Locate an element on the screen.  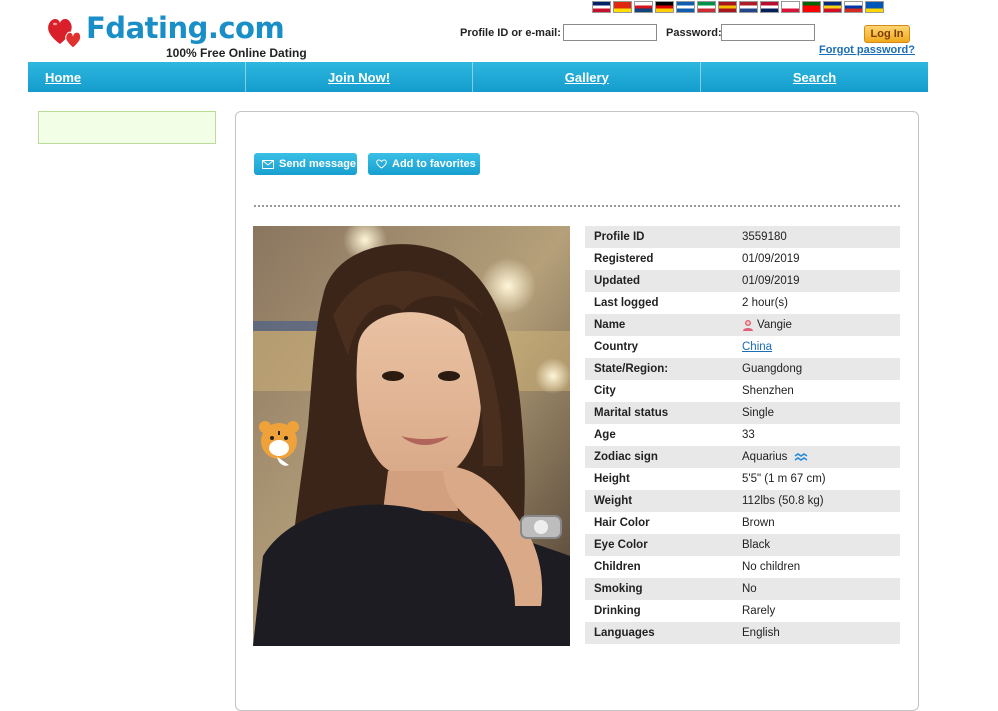
profile-row-label: Drinking is located at coordinates (617, 611).